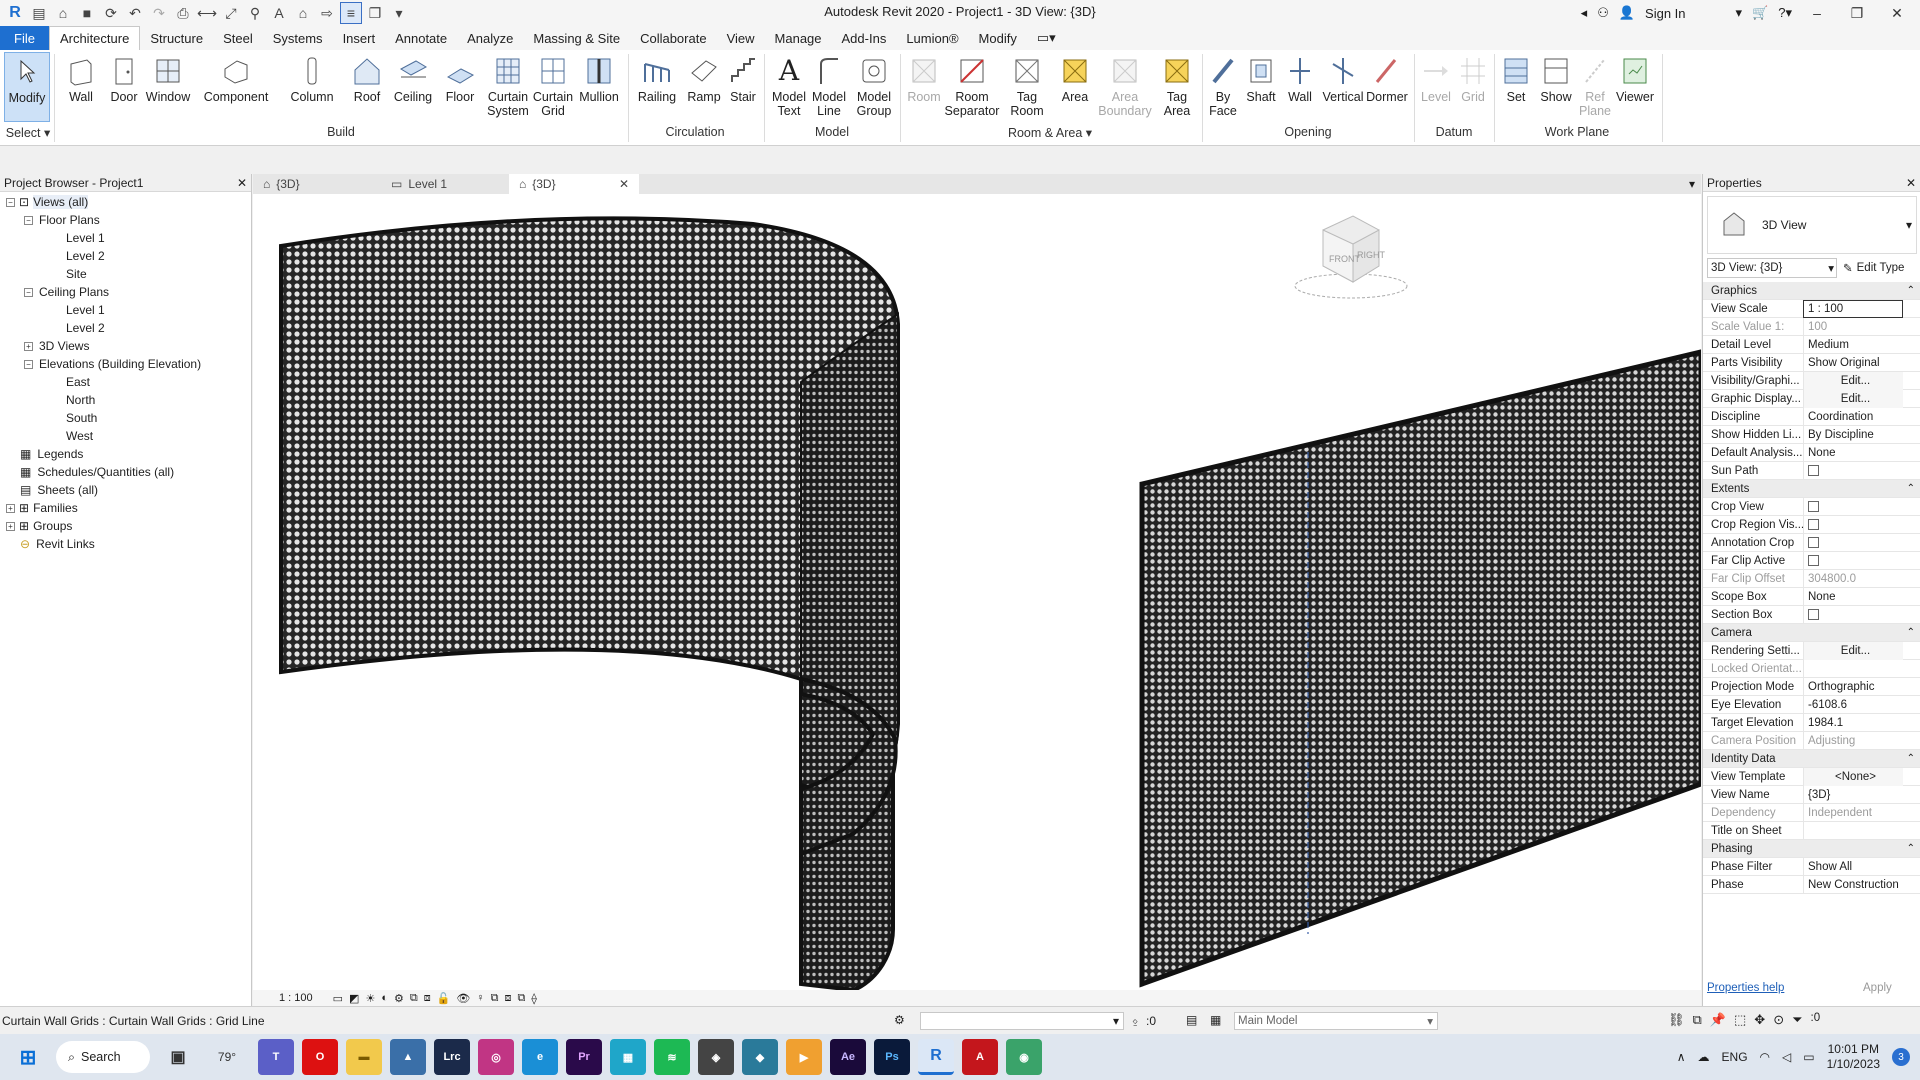 The image size is (1920, 1080). I want to click on chevron-down-icon: ▾, so click(1832, 268).